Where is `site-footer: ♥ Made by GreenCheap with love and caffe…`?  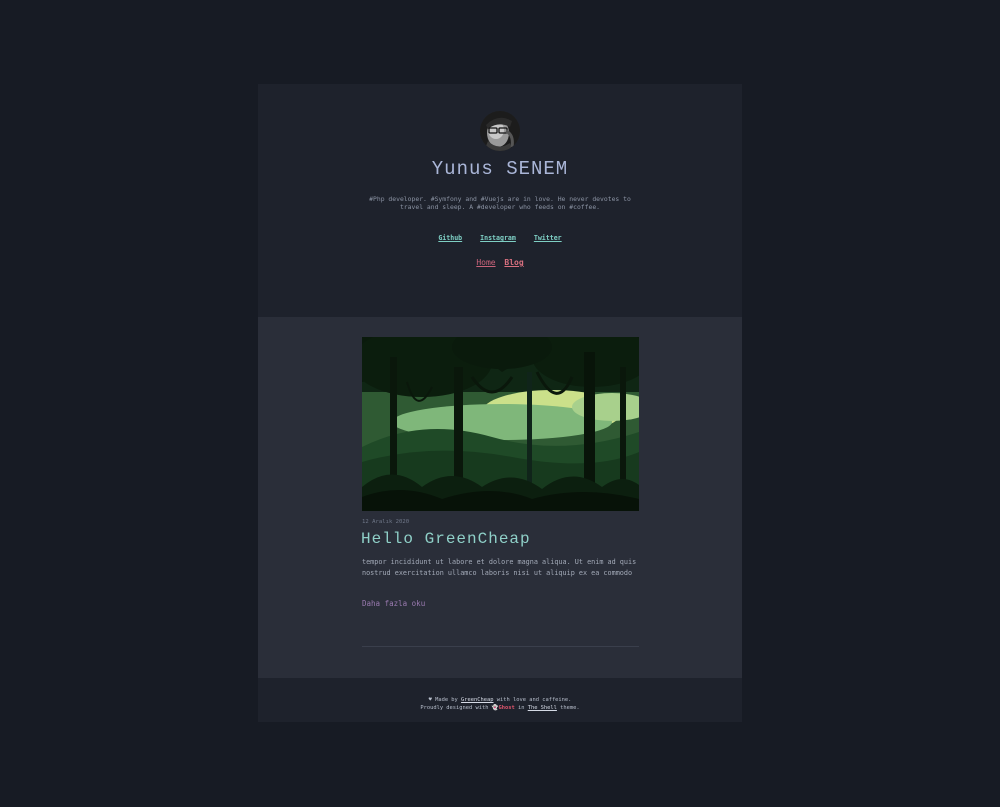
site-footer: ♥ Made by GreenCheap with love and caffe… is located at coordinates (500, 700).